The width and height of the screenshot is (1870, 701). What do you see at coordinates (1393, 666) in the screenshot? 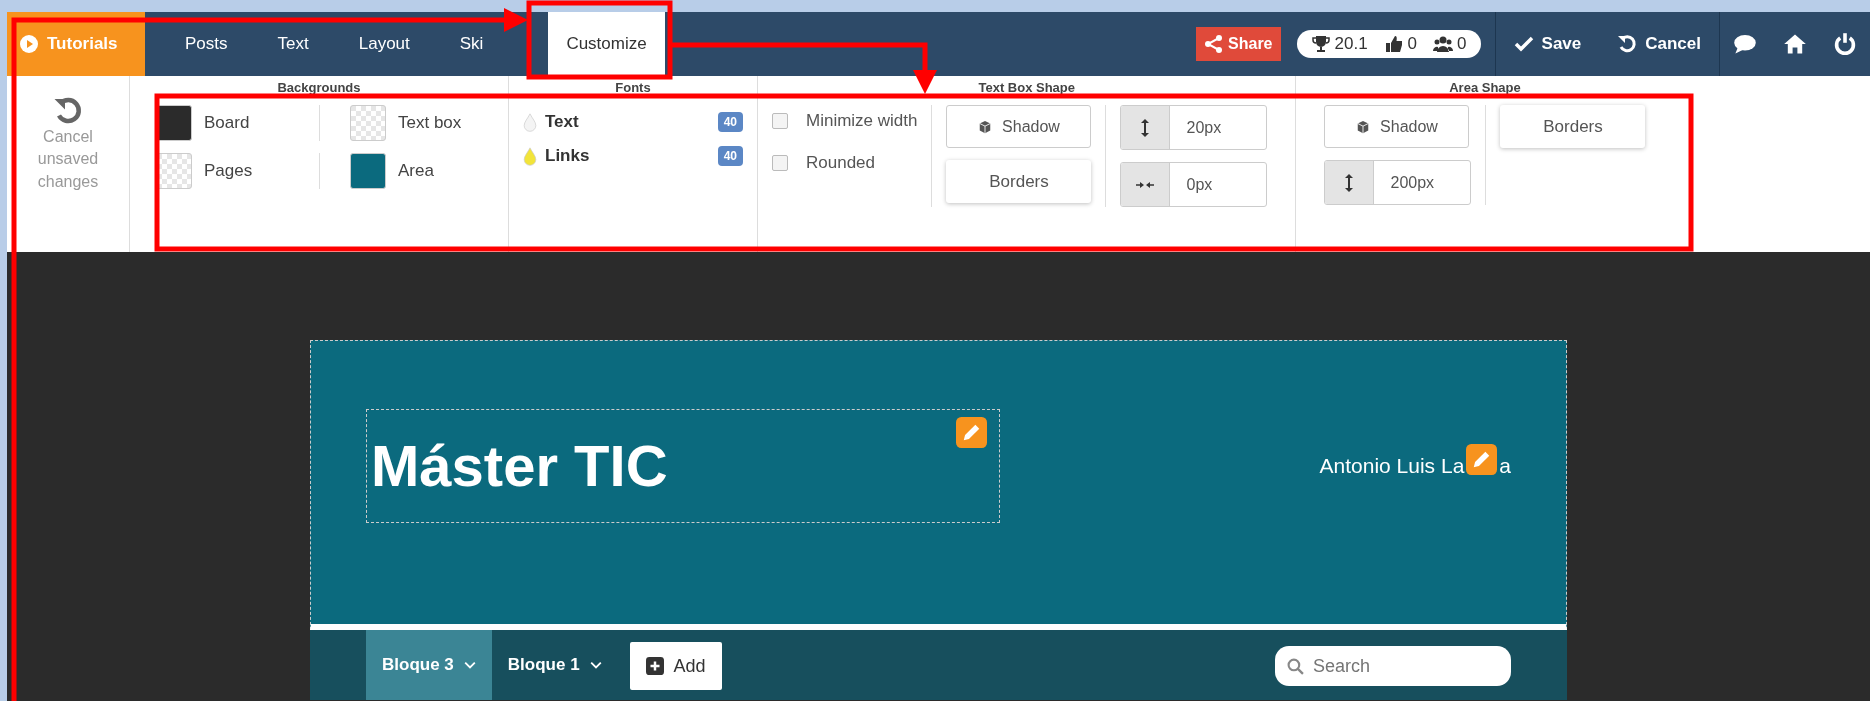
I see `search-field: Search` at bounding box center [1393, 666].